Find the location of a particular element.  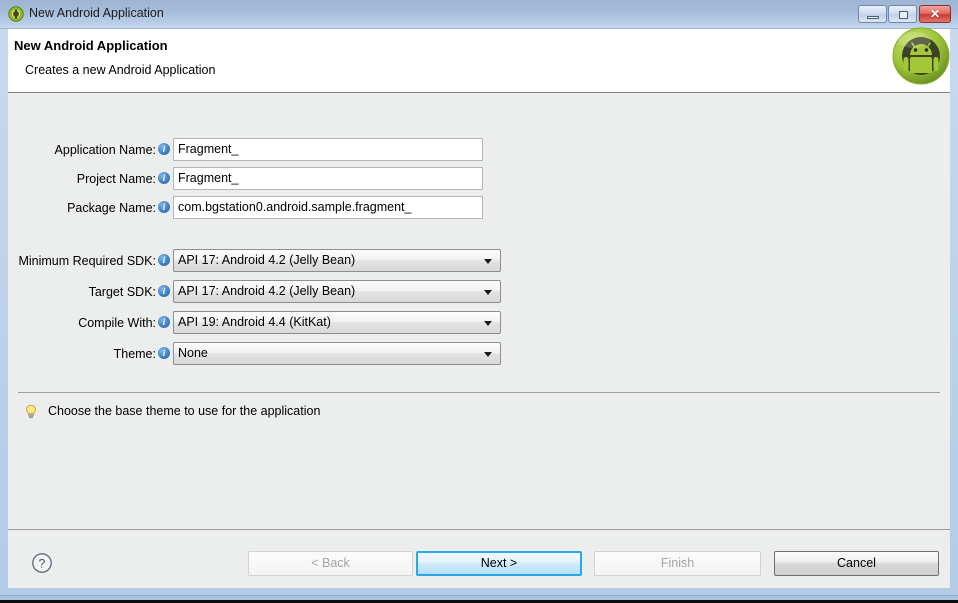

field-row-theme: Theme: None is located at coordinates (263, 354).